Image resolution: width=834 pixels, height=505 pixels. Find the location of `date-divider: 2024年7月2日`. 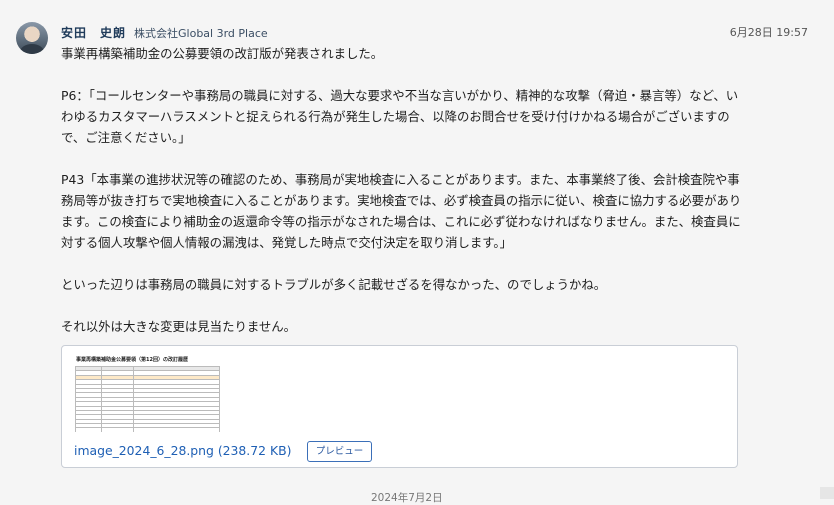

date-divider: 2024年7月2日 is located at coordinates (407, 498).